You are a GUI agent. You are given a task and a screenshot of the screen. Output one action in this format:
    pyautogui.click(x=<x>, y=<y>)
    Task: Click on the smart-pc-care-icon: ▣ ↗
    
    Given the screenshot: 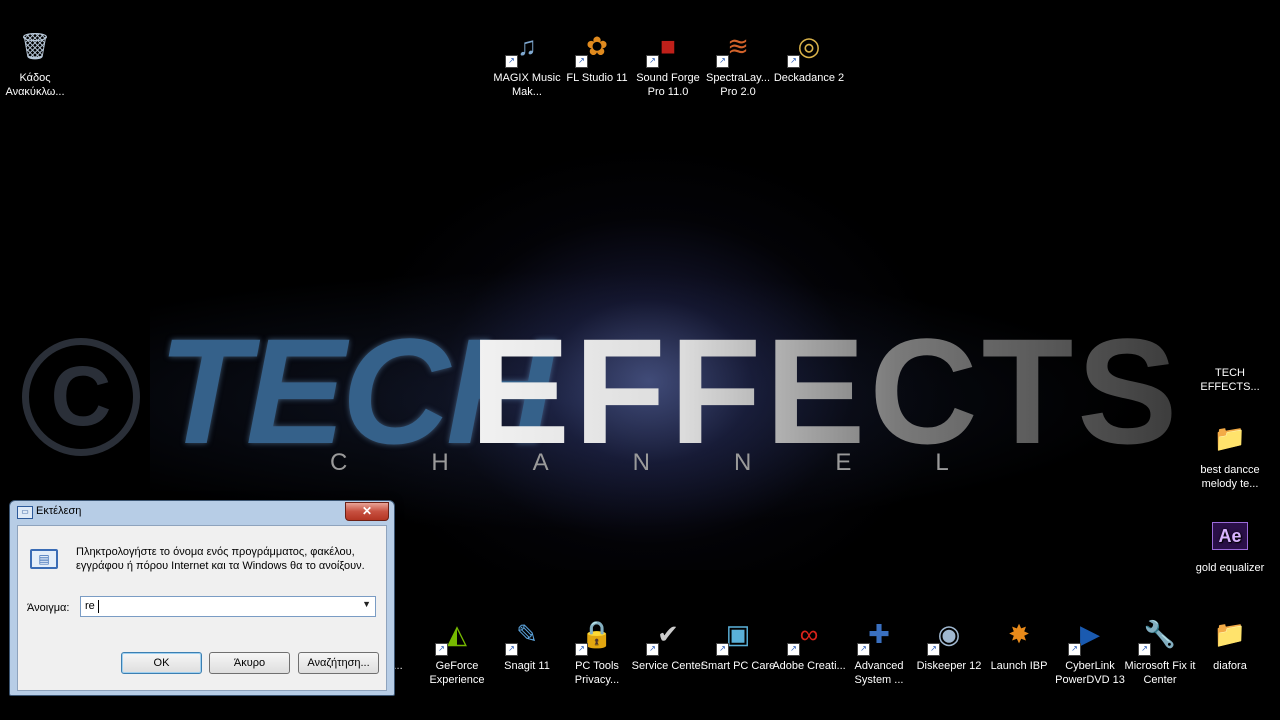 What is the action you would take?
    pyautogui.click(x=738, y=634)
    